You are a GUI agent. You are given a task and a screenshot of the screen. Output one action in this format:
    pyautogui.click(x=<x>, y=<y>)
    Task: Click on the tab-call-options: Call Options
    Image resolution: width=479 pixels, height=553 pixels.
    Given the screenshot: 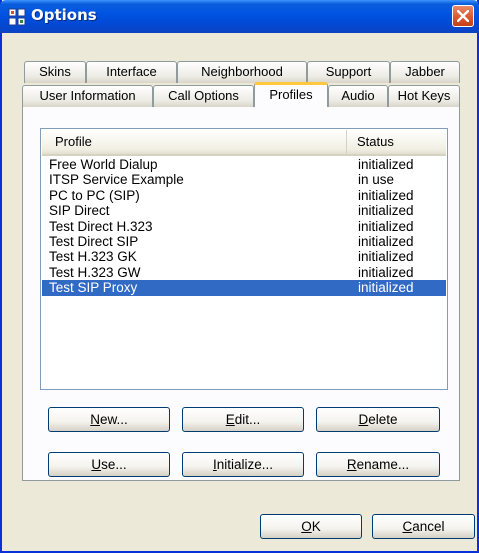 What is the action you would take?
    pyautogui.click(x=203, y=96)
    